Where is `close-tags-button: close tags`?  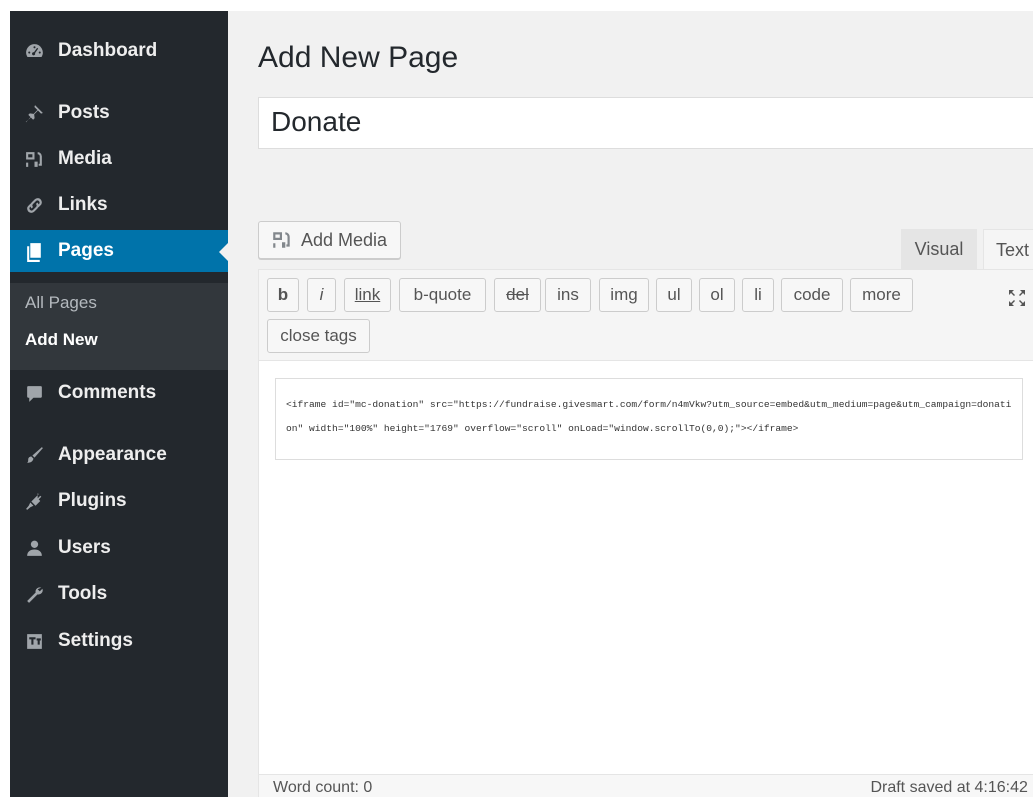
close-tags-button: close tags is located at coordinates (318, 336).